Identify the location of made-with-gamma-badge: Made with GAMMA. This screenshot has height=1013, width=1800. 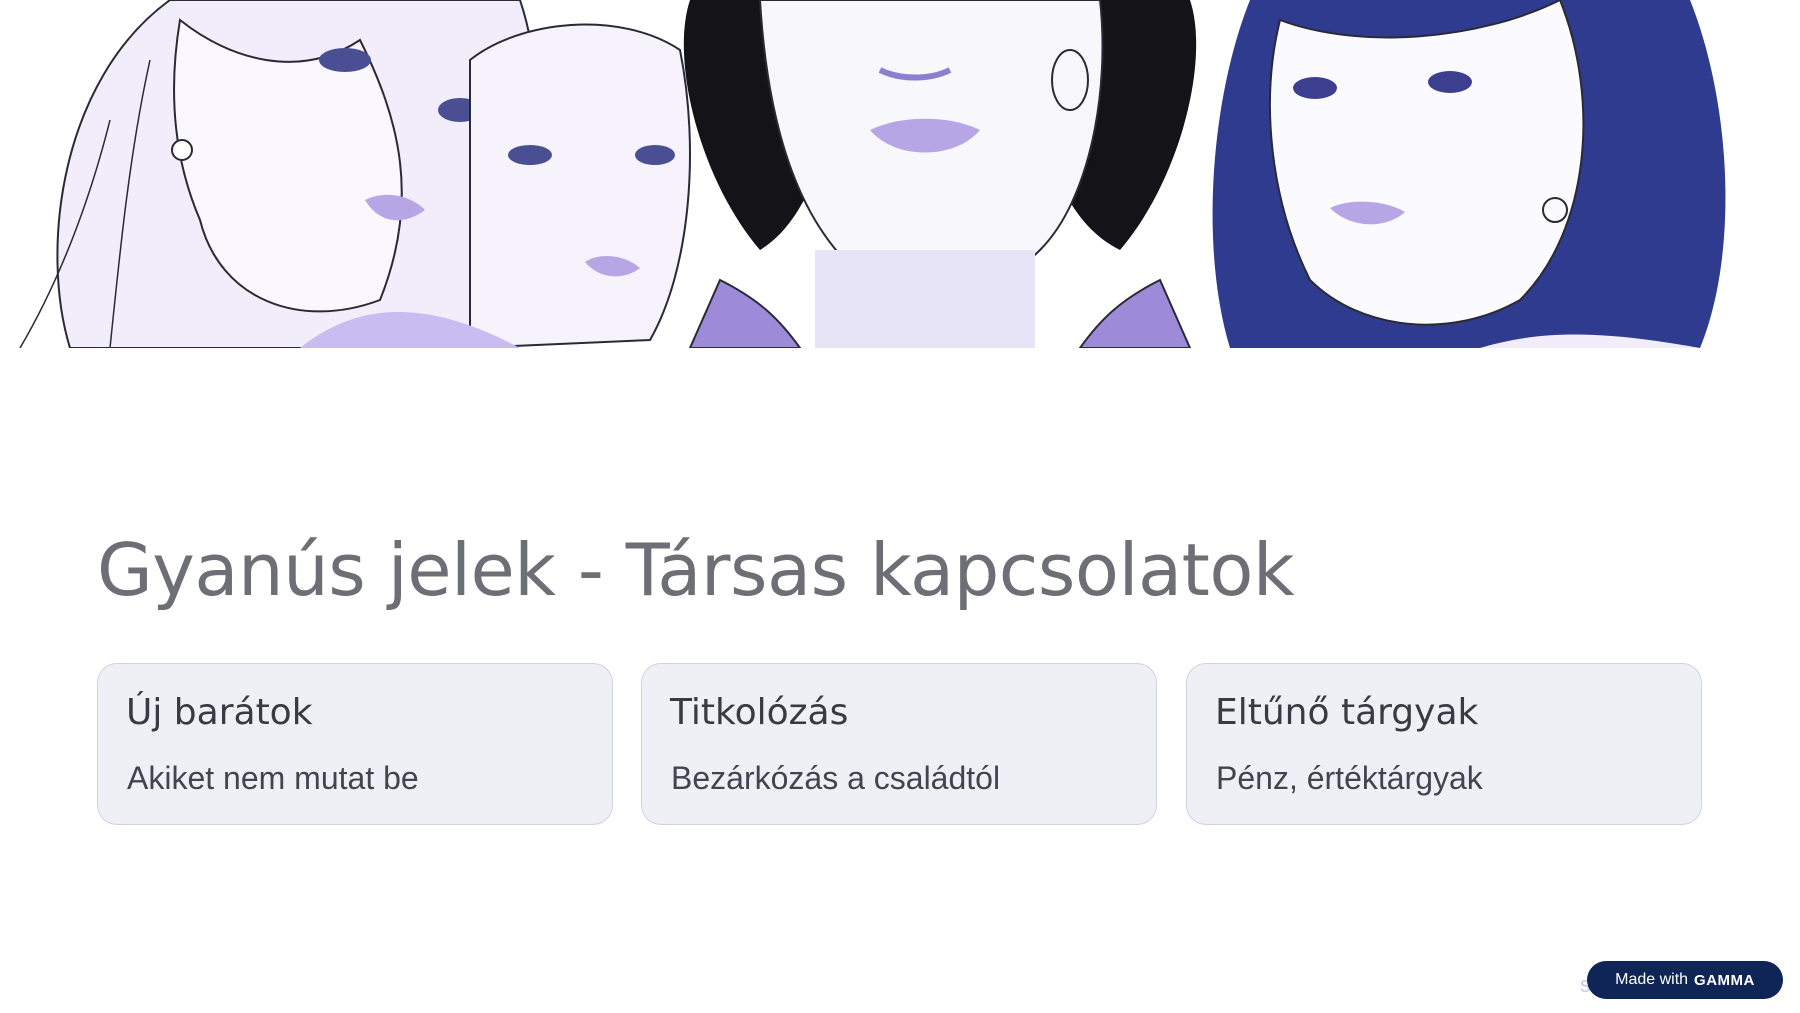
(1685, 980).